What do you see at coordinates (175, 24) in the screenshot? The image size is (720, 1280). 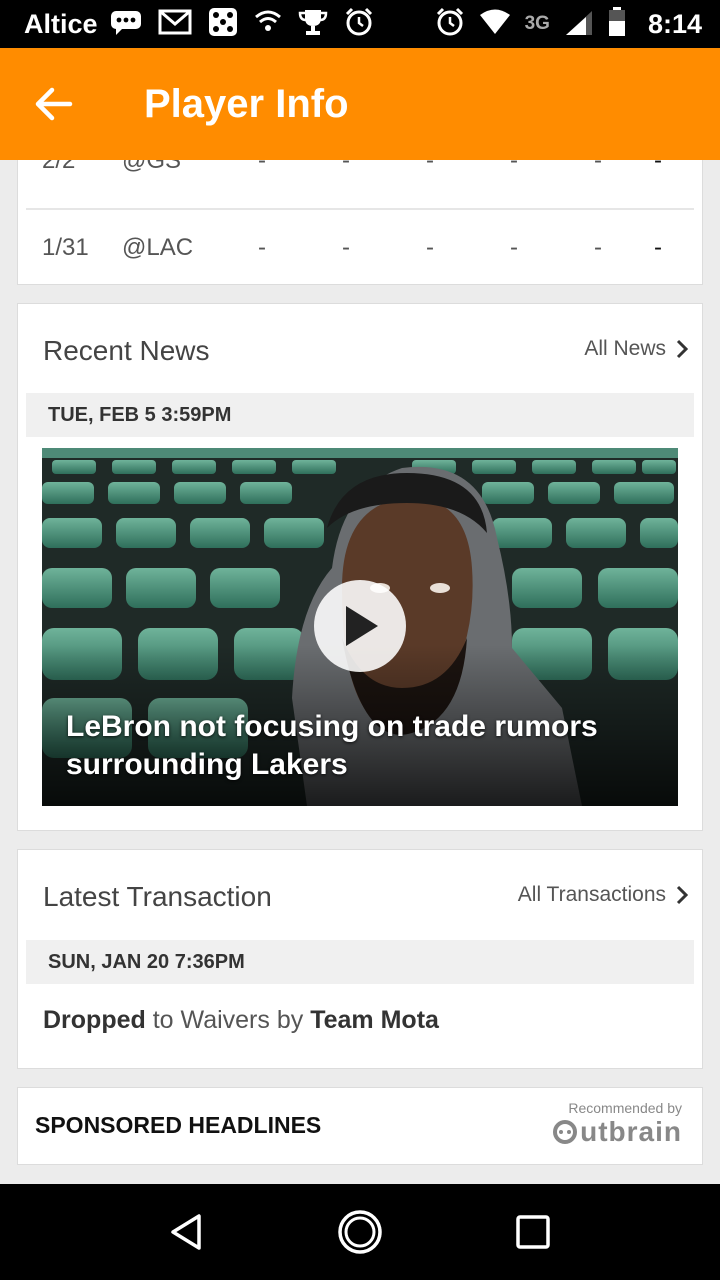 I see `gmail-icon` at bounding box center [175, 24].